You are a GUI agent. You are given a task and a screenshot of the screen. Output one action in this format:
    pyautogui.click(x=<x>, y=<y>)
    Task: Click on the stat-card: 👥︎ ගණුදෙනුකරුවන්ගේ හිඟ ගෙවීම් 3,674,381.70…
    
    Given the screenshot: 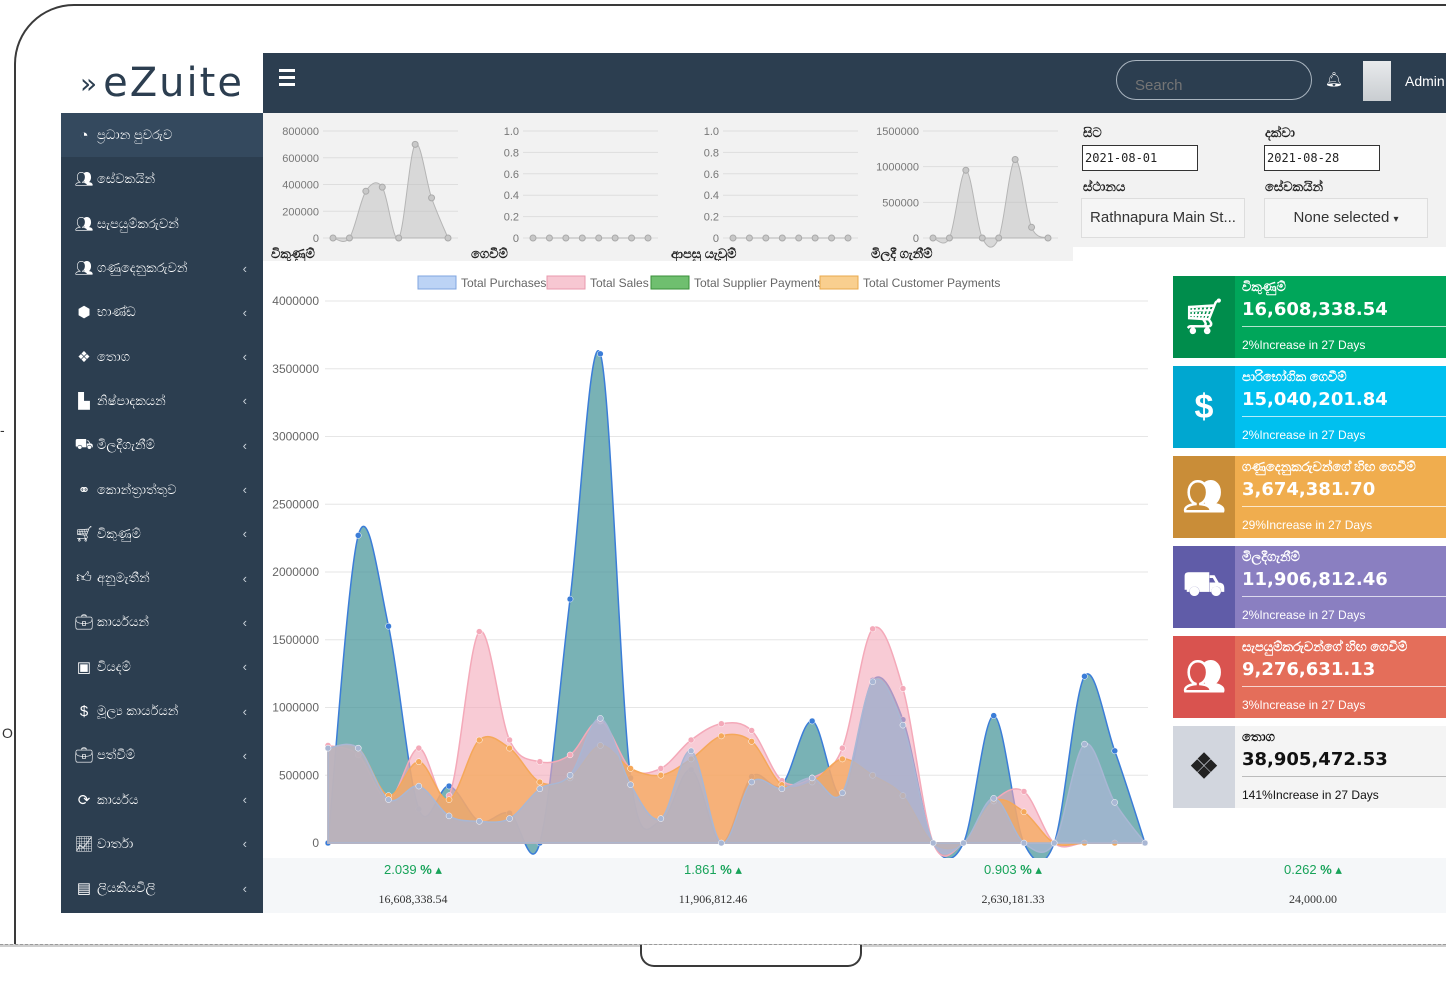 What is the action you would take?
    pyautogui.click(x=1309, y=497)
    